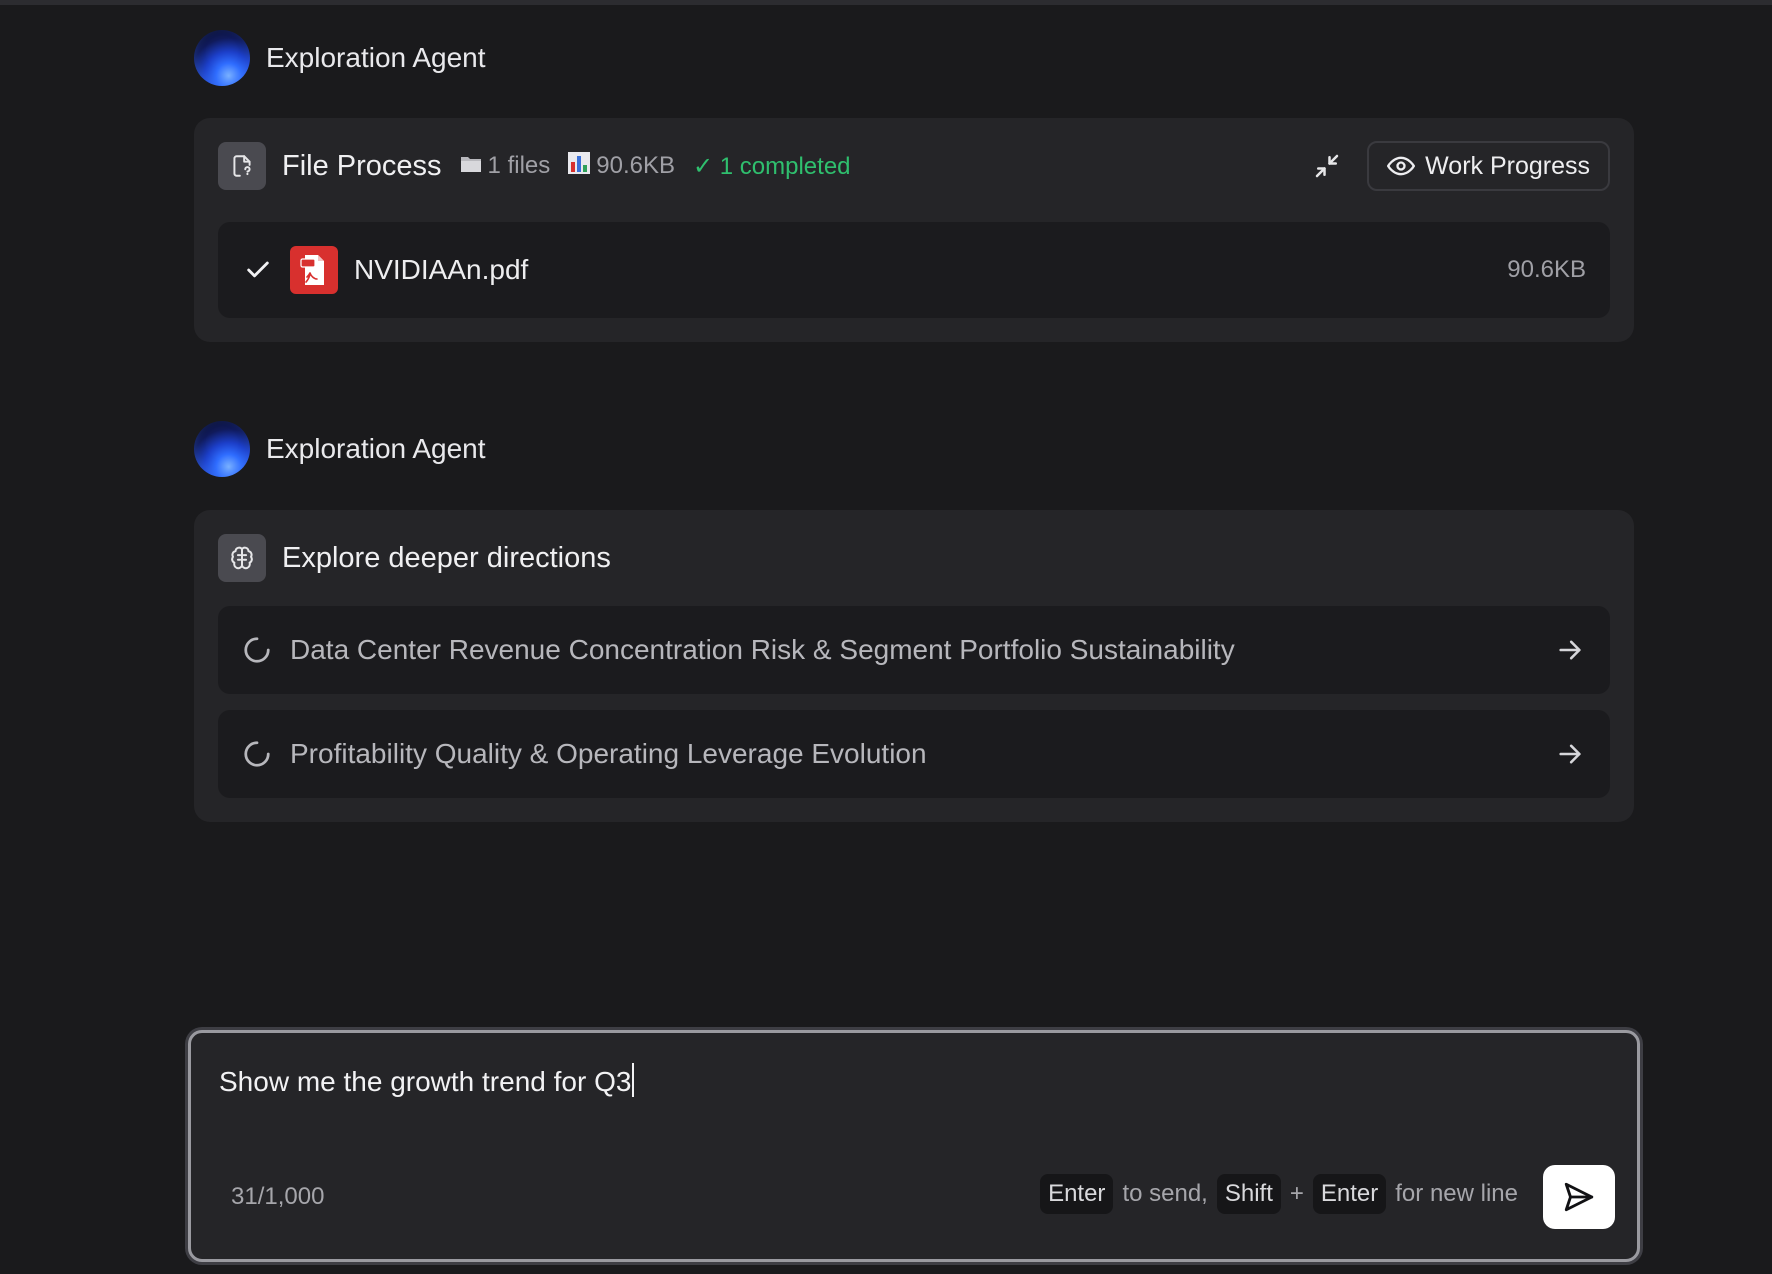 This screenshot has height=1274, width=1772. I want to click on send-button, so click(1579, 1197).